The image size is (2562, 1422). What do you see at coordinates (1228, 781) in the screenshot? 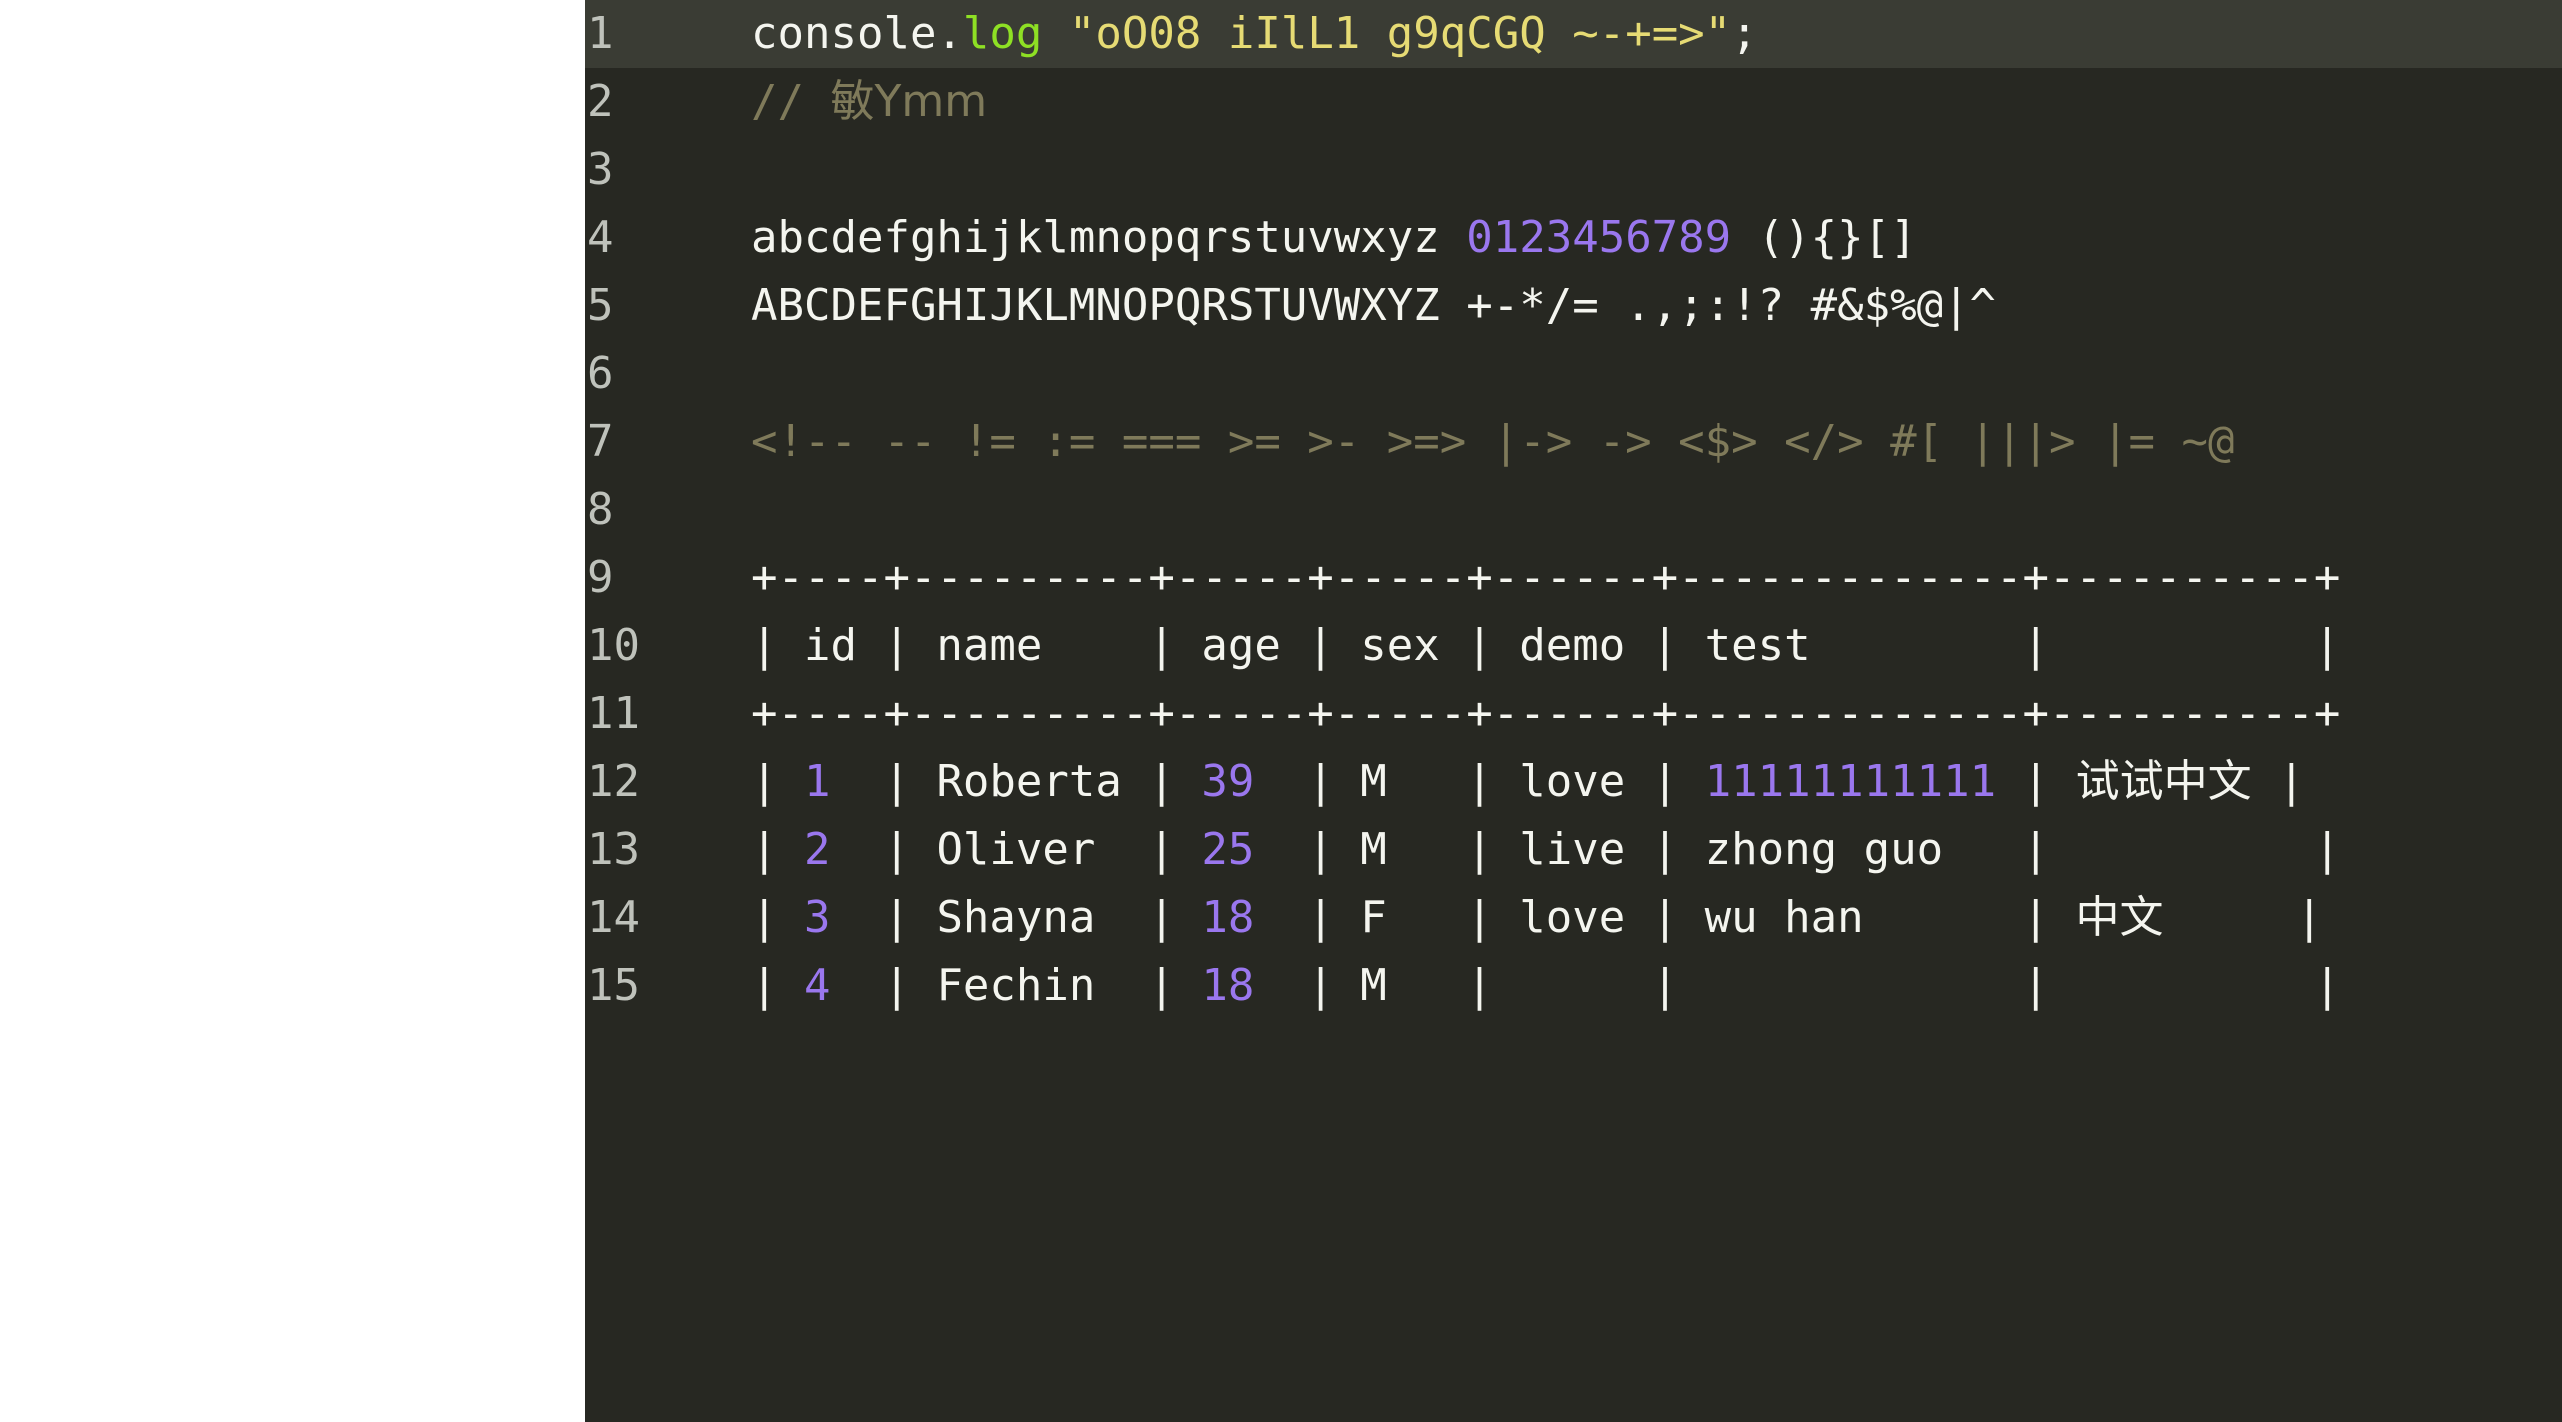
I see `code-token-number: 39` at bounding box center [1228, 781].